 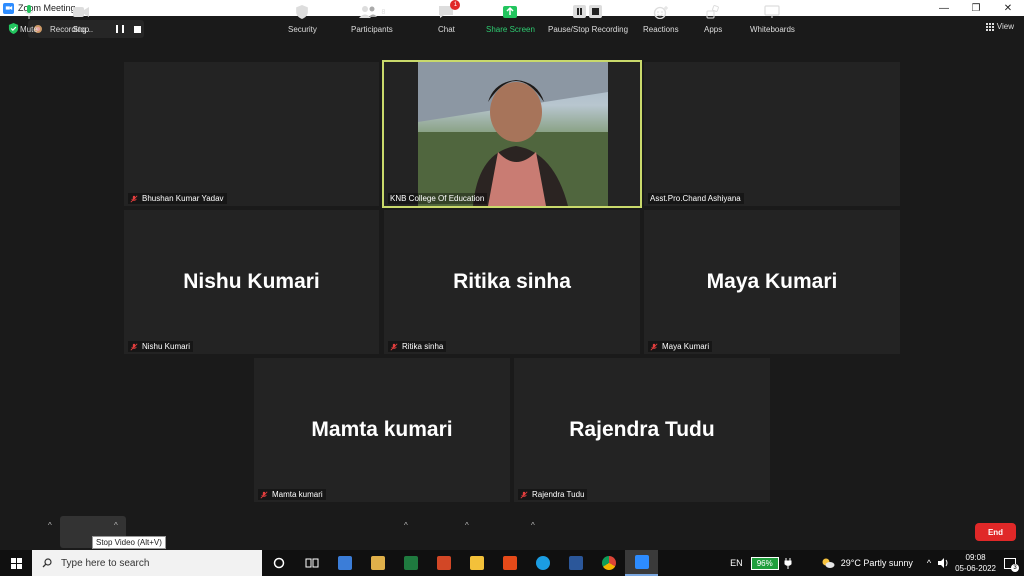 What do you see at coordinates (129, 542) in the screenshot?
I see `stop-video-tooltip: Stop Video (Alt+V)` at bounding box center [129, 542].